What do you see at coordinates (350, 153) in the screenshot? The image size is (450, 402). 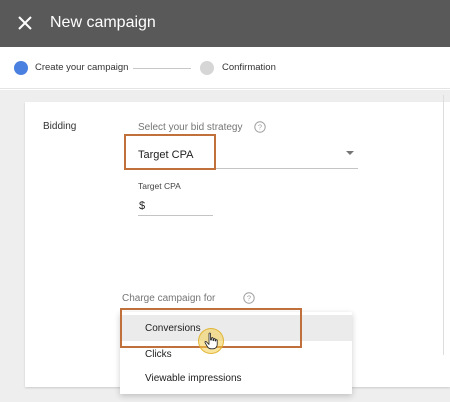 I see `dropdown-arrow-icon` at bounding box center [350, 153].